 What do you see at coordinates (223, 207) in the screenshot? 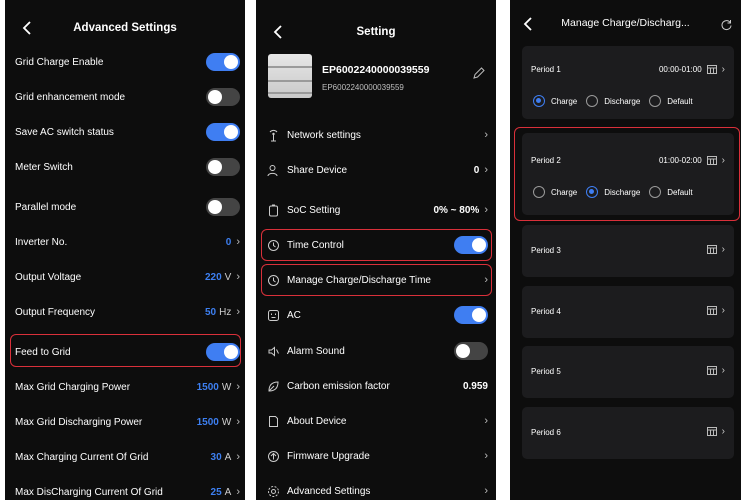
I see `parallel-mode-toggle` at bounding box center [223, 207].